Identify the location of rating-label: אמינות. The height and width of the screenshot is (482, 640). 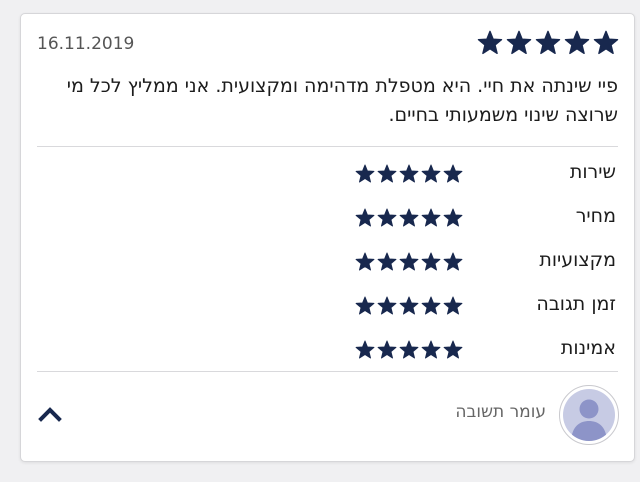
(588, 348).